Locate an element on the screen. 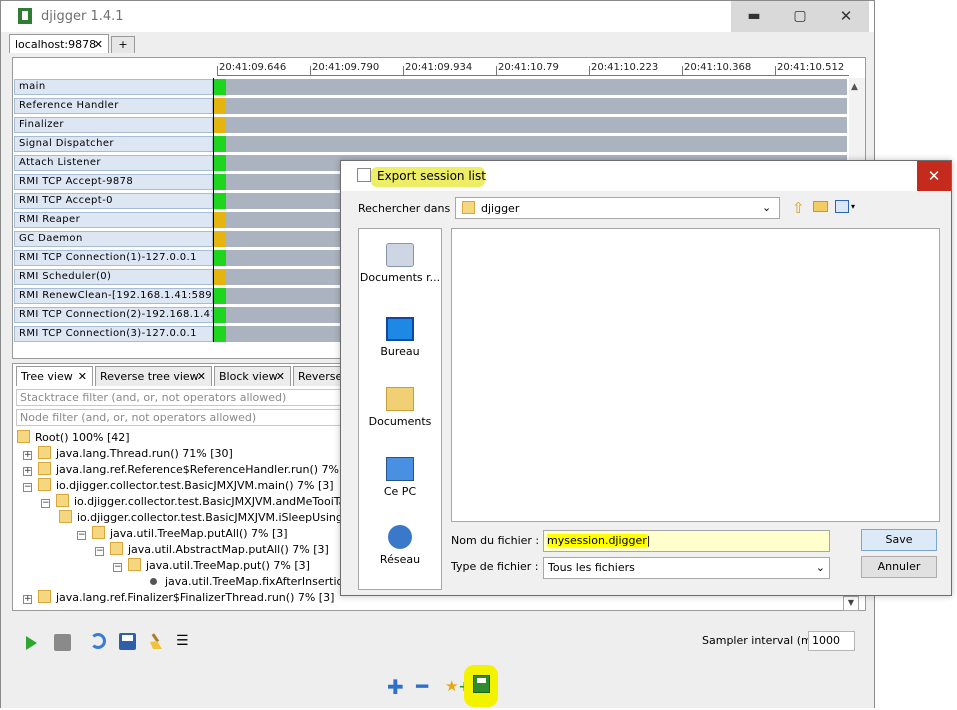  thread-name: RMI Scheduler(0) is located at coordinates (113, 277).